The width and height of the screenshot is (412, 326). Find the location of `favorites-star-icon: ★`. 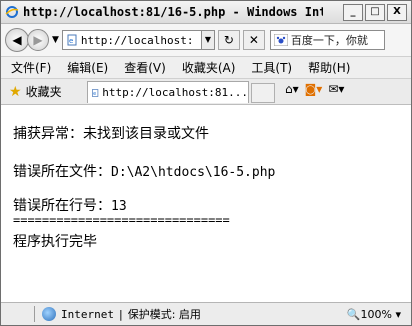

favorites-star-icon: ★ is located at coordinates (15, 92).